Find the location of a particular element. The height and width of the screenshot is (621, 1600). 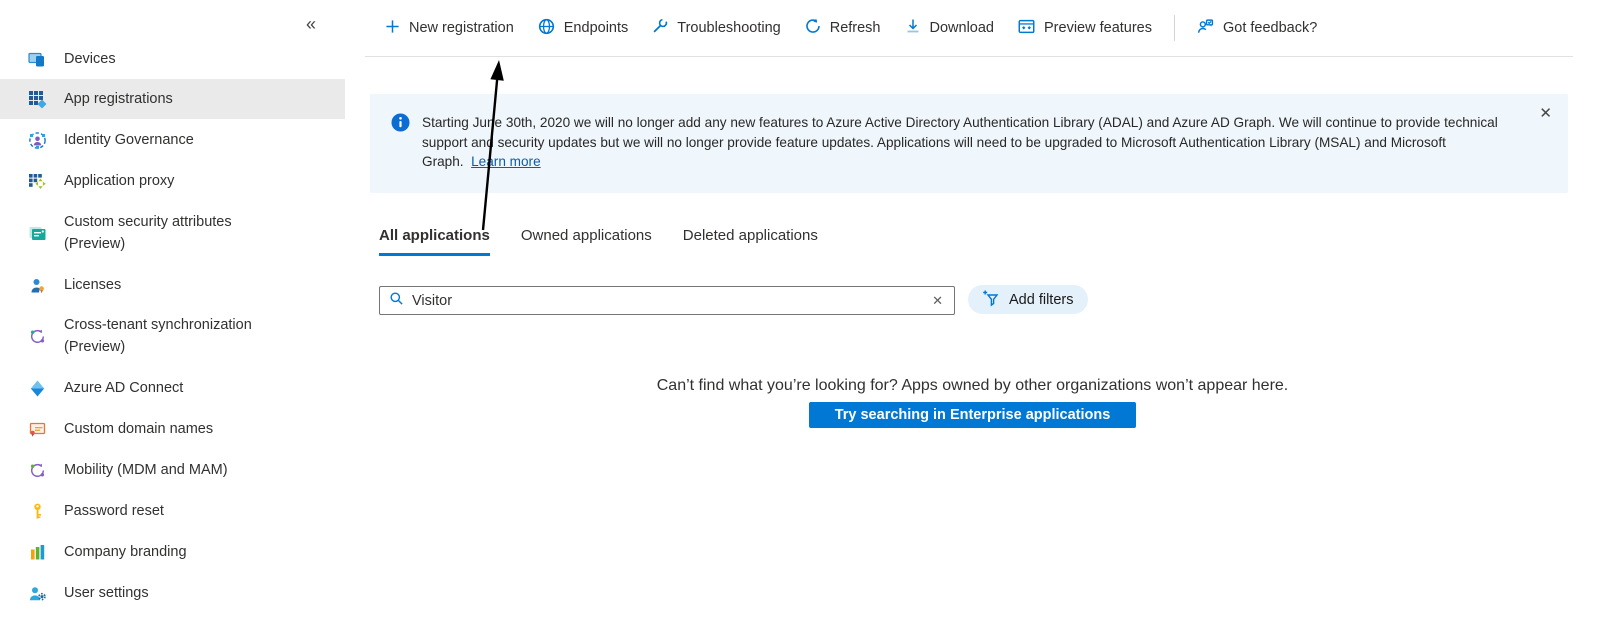

got-feedback-button: Got feedback? is located at coordinates (1257, 28).